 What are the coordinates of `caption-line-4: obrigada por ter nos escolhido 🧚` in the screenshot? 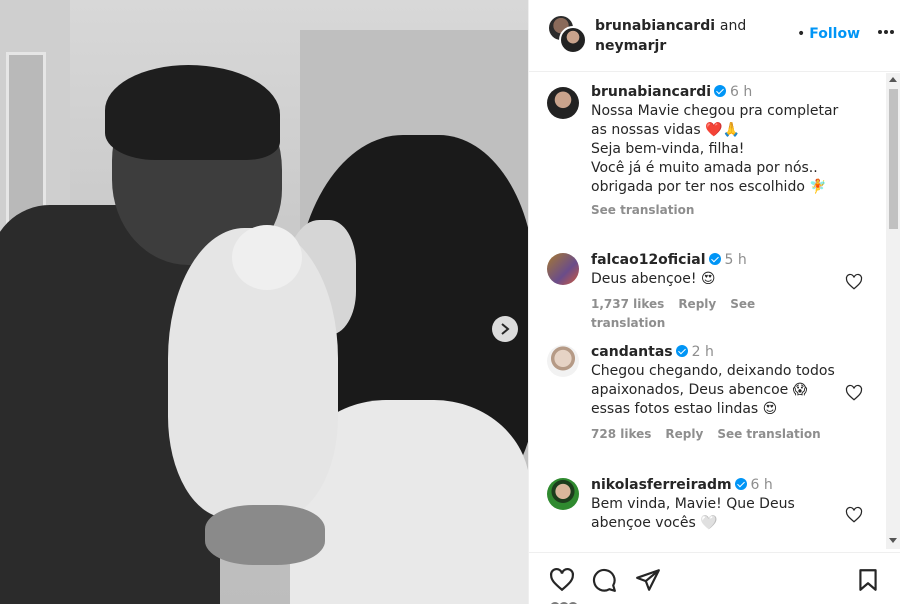 It's located at (709, 187).